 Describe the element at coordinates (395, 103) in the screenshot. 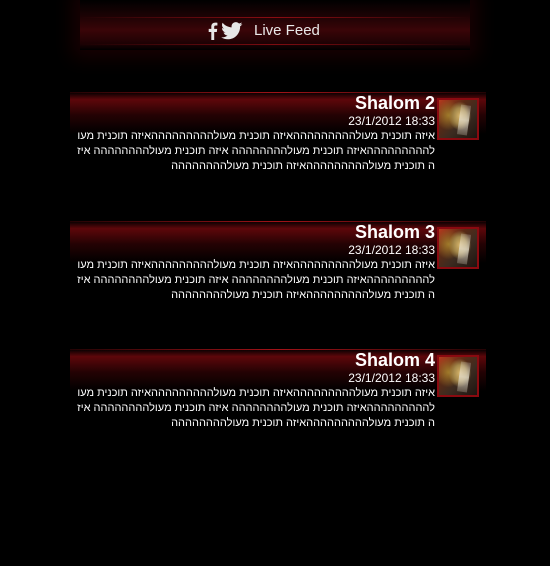

I see `post-author: Shalom 2` at that location.